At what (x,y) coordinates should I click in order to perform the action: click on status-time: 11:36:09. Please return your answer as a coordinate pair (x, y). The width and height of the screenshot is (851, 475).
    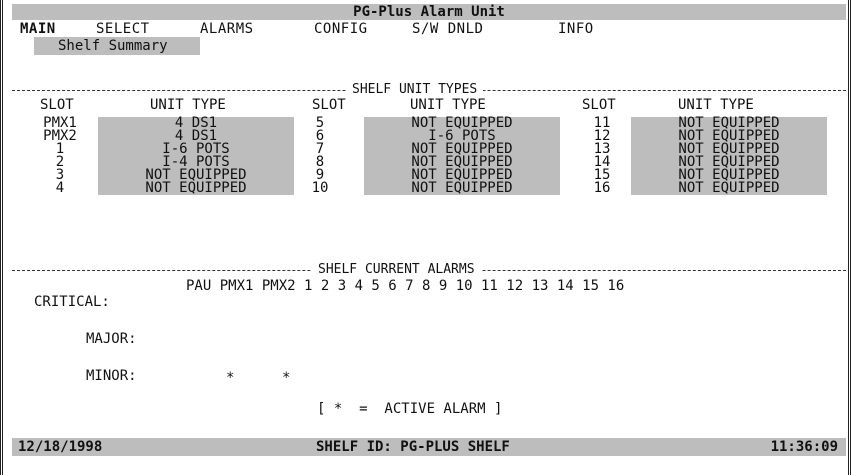
    Looking at the image, I should click on (804, 447).